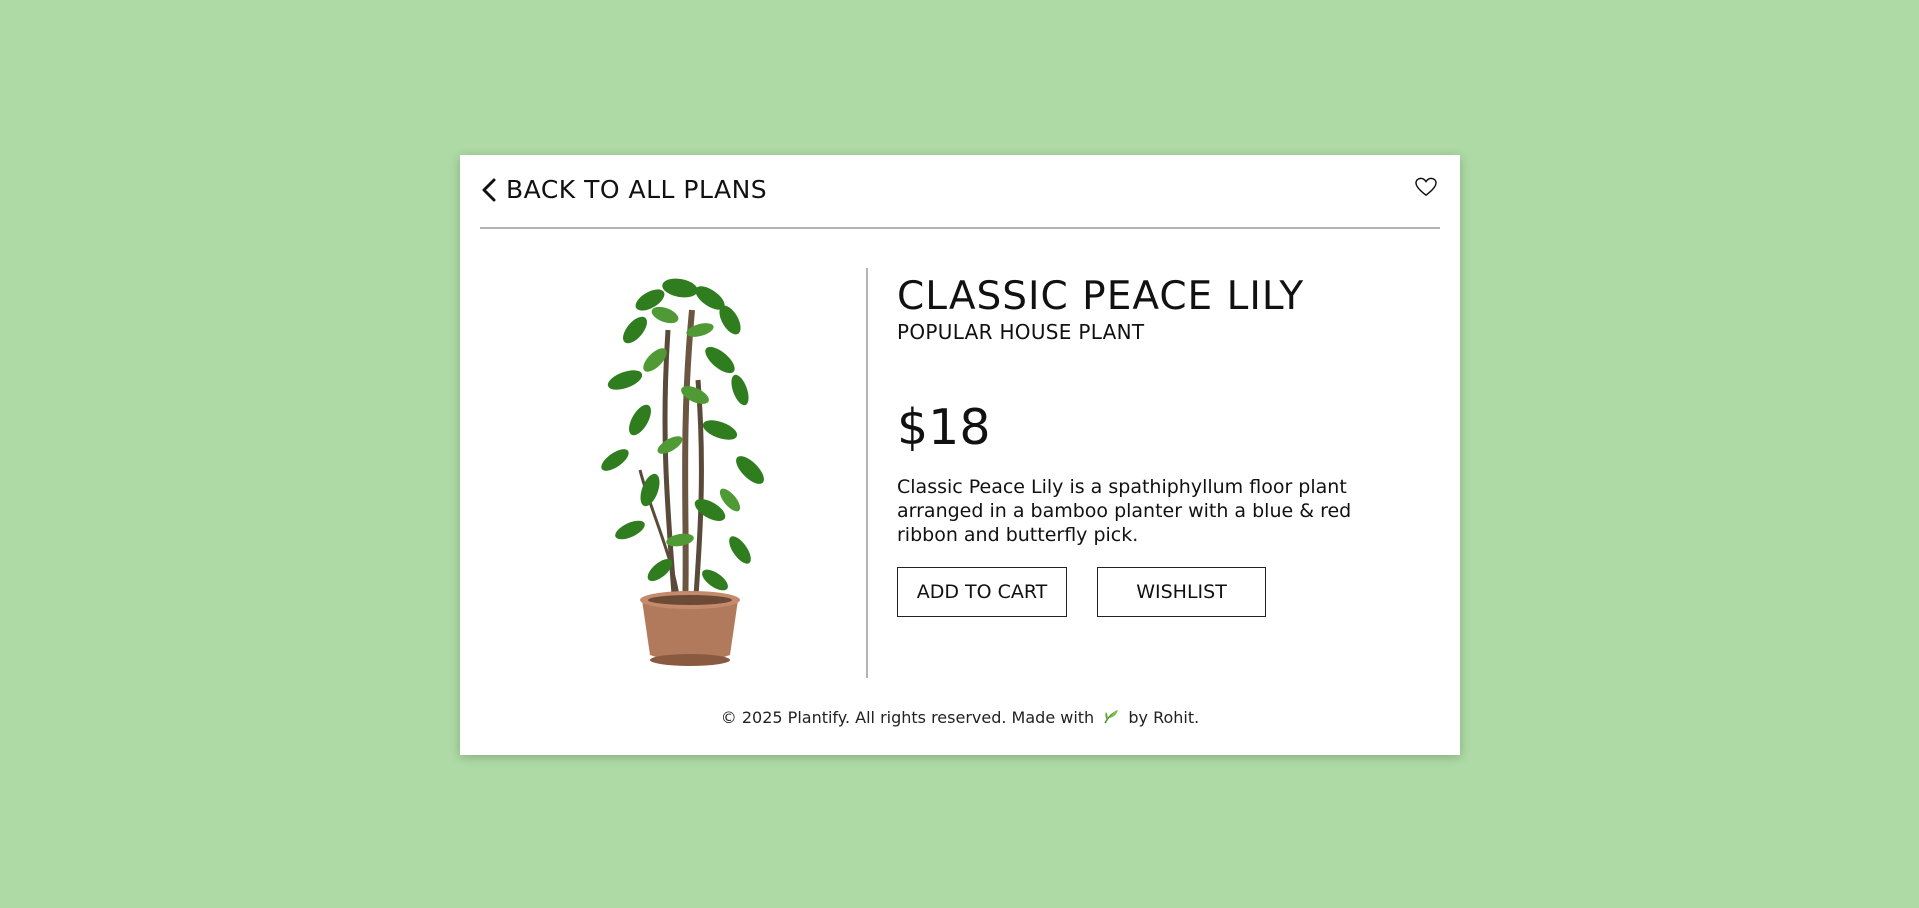 The image size is (1919, 908). I want to click on product-price: $18, so click(944, 427).